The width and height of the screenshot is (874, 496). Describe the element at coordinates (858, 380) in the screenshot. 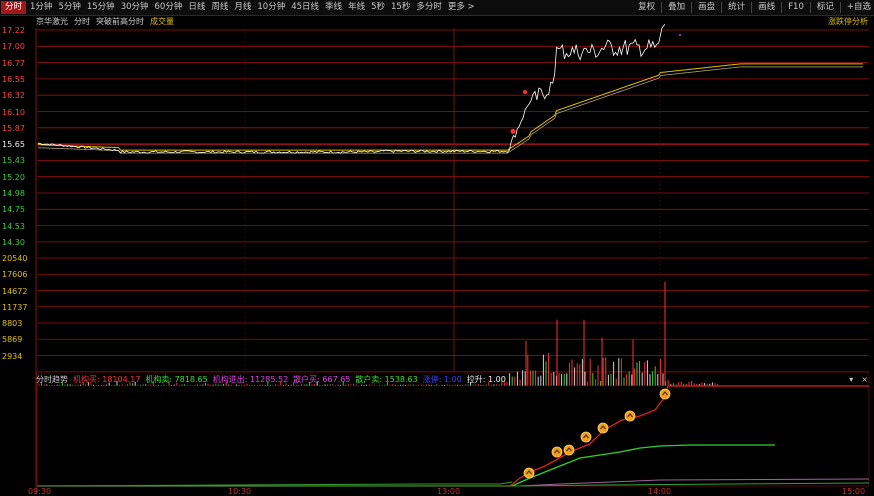

I see `indicator-controls: ▾ ×` at that location.